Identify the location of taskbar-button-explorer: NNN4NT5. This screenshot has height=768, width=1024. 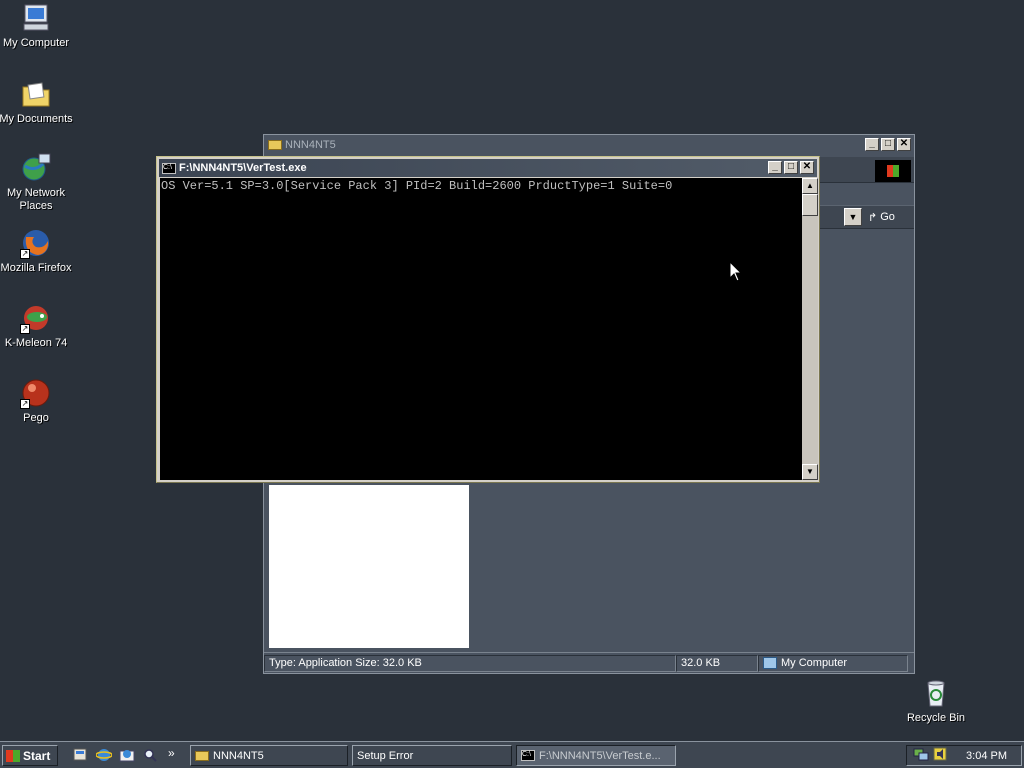
(269, 755).